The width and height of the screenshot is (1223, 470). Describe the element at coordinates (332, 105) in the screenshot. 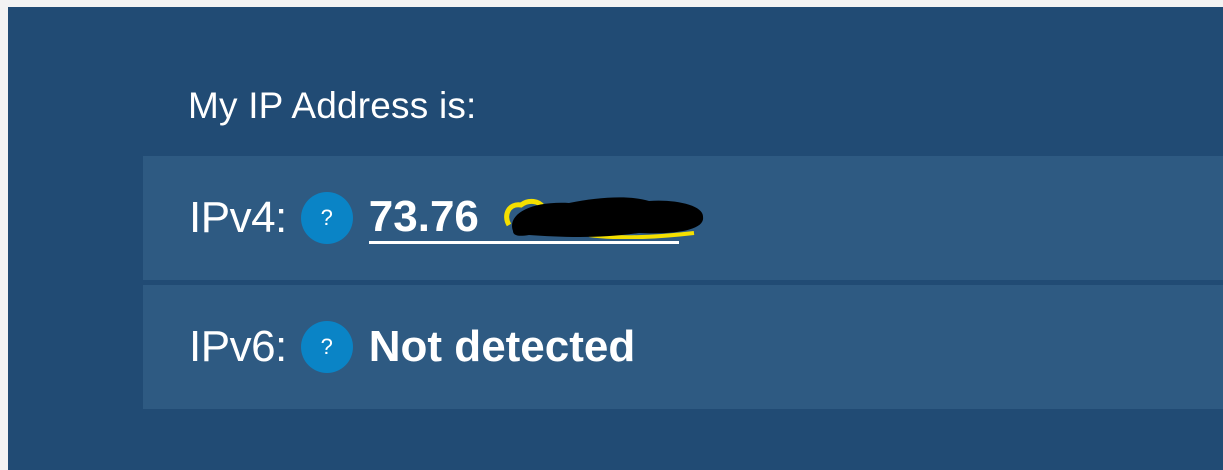

I see `page-title: My IP Address is:` at that location.